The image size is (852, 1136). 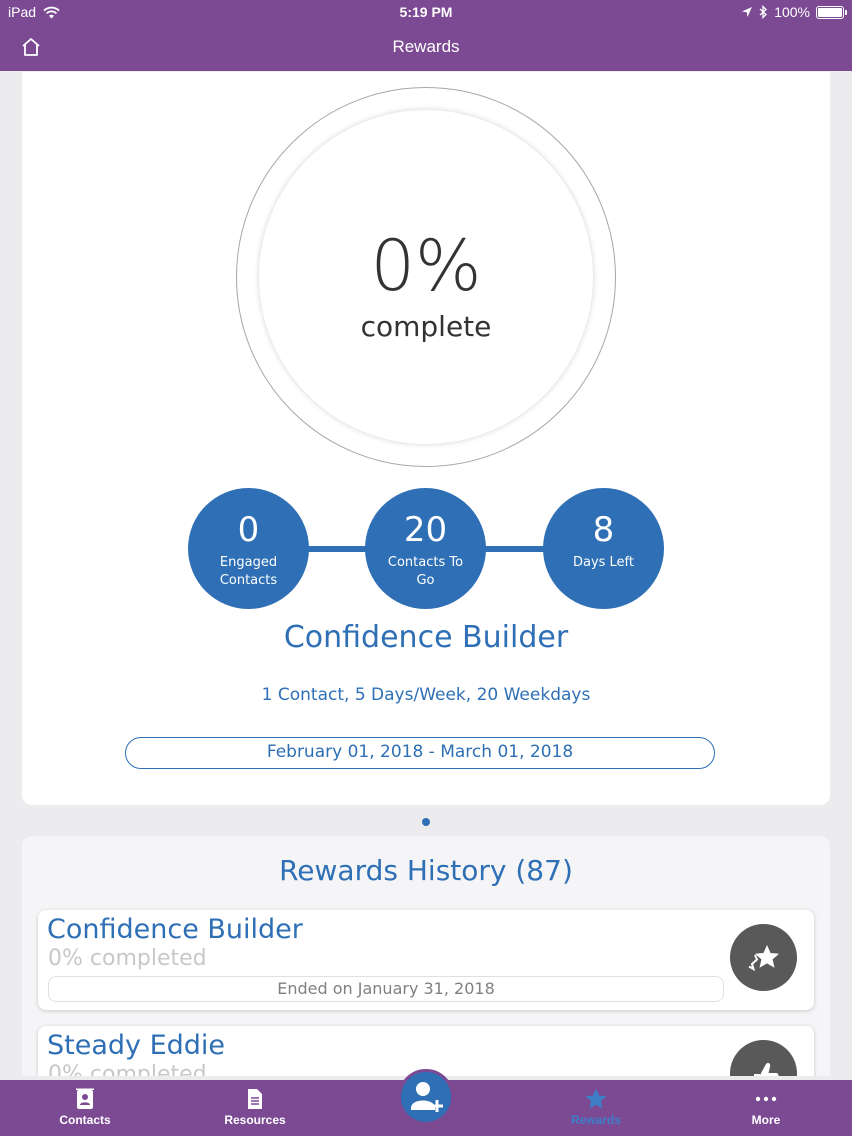 I want to click on tab-more: More, so click(x=766, y=1108).